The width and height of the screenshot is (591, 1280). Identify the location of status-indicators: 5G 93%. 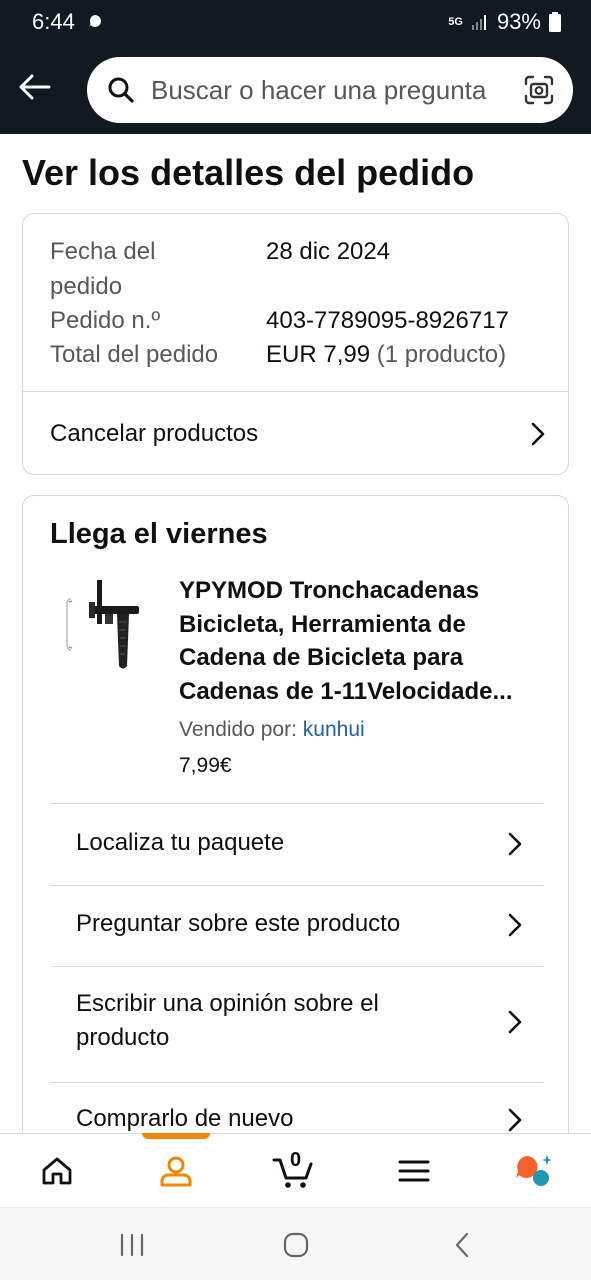
(504, 22).